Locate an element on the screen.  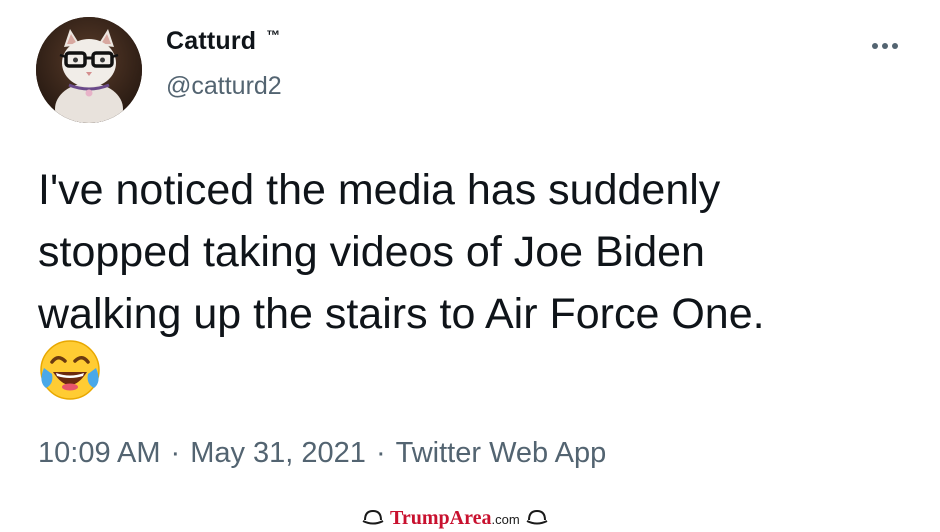
display-name-text: Catturd is located at coordinates (211, 41).